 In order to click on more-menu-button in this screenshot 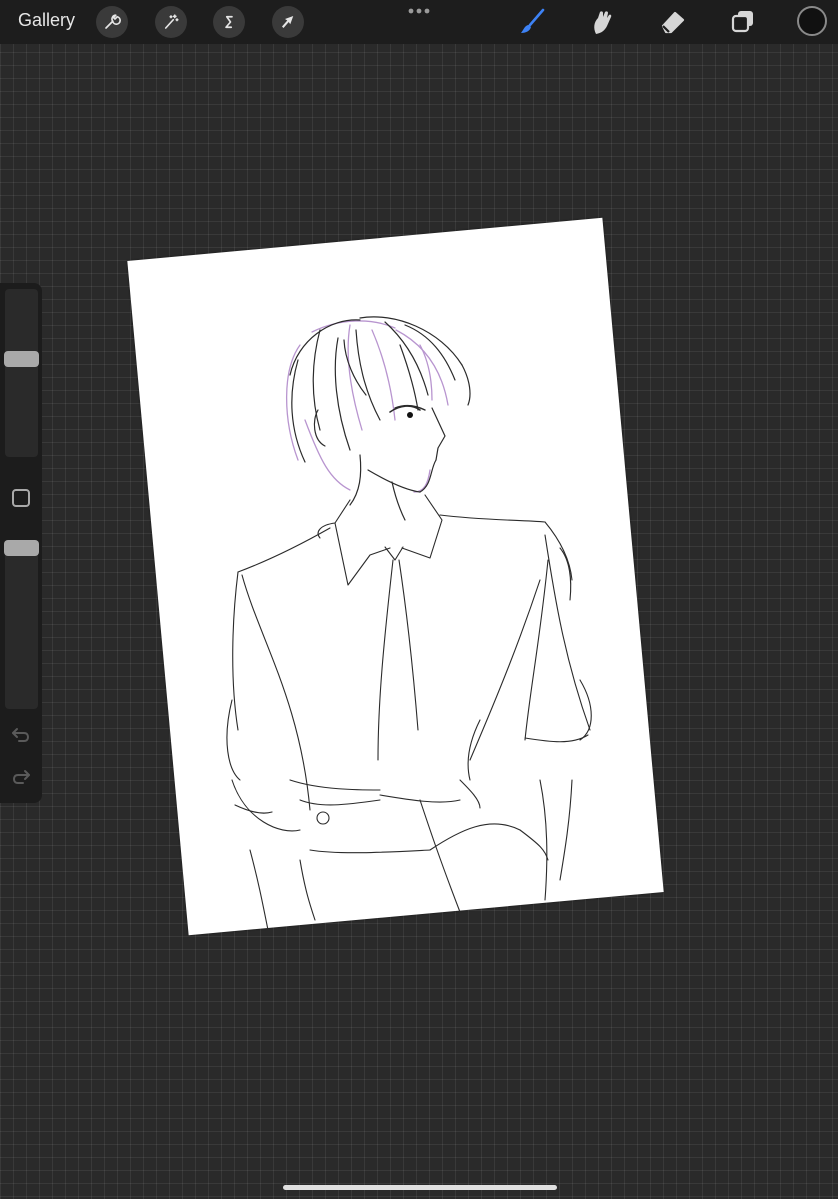, I will do `click(419, 11)`.